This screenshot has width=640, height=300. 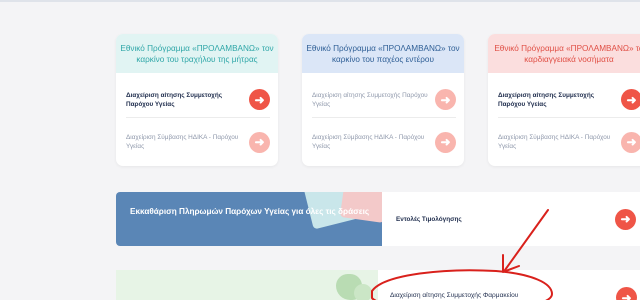 What do you see at coordinates (429, 219) in the screenshot?
I see `billing-orders-label: Εντολές Τιμολόγησης` at bounding box center [429, 219].